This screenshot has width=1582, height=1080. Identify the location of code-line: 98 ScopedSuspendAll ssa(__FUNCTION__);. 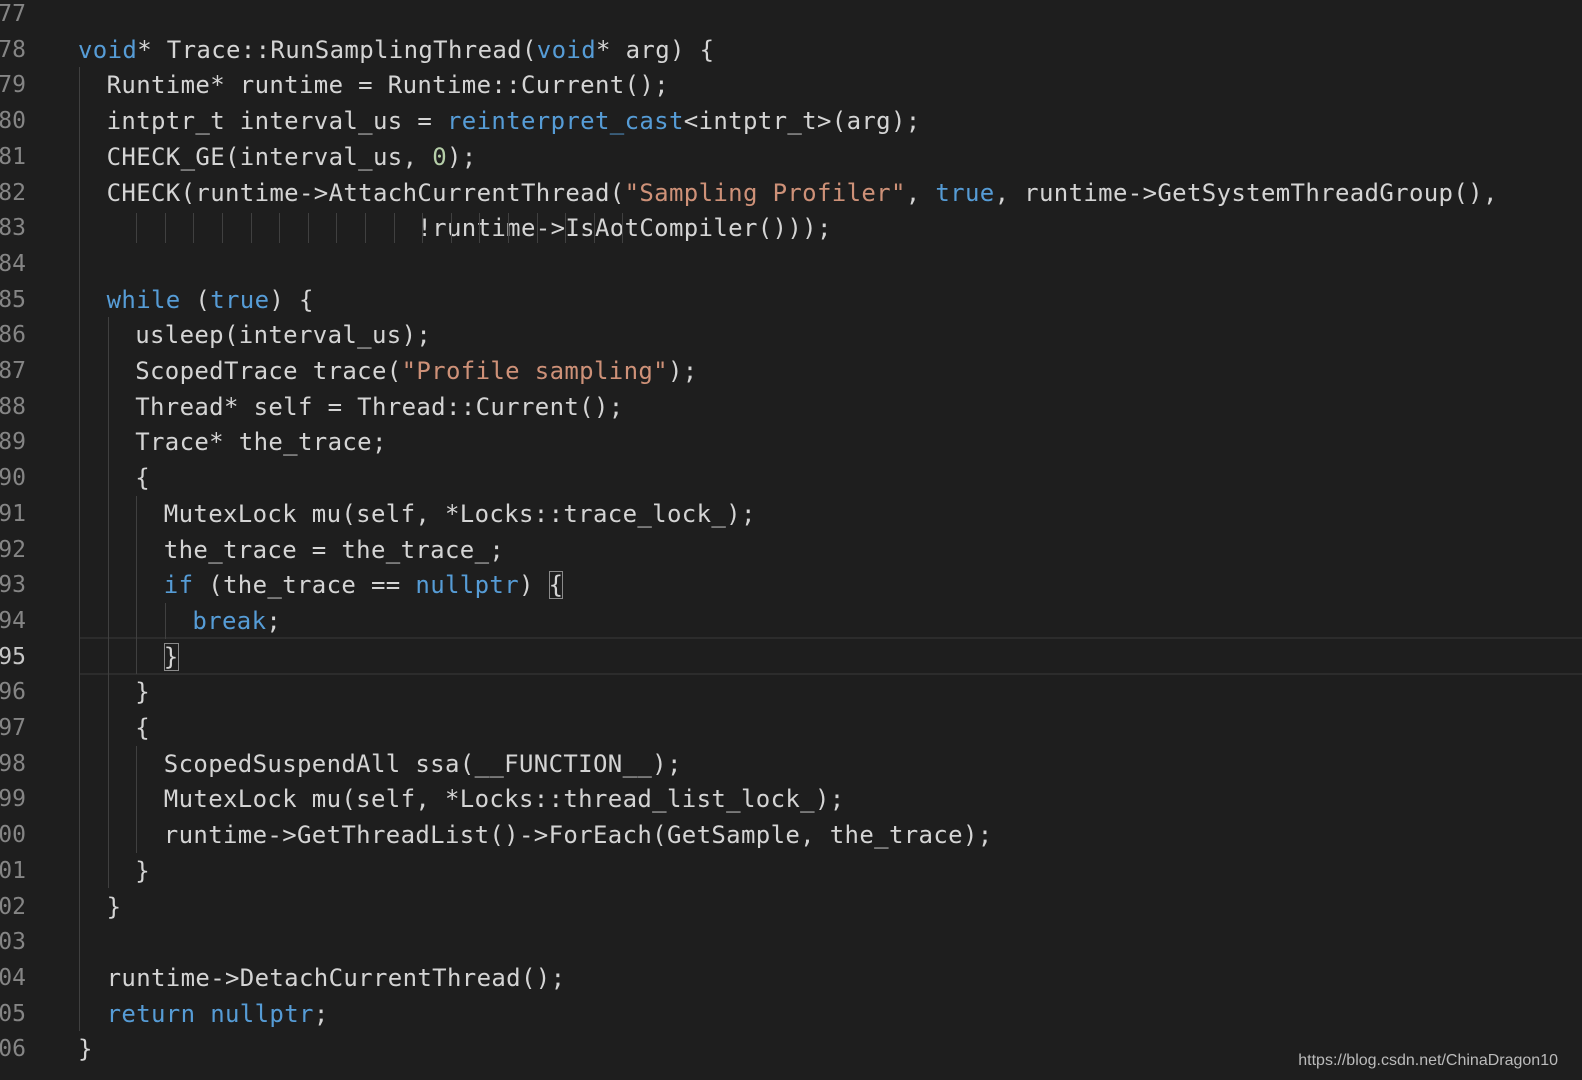
(791, 764).